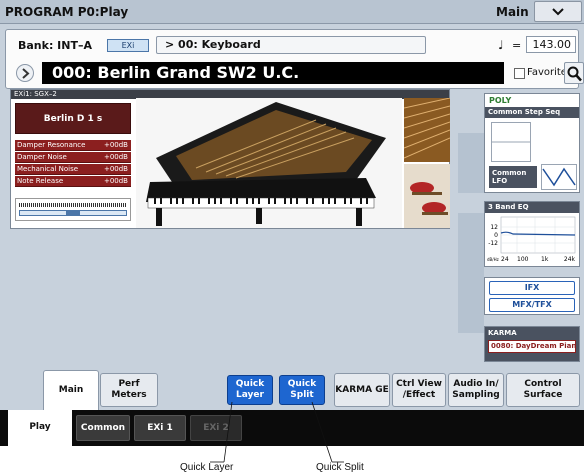  I want to click on callout-lines, so click(277, 432).